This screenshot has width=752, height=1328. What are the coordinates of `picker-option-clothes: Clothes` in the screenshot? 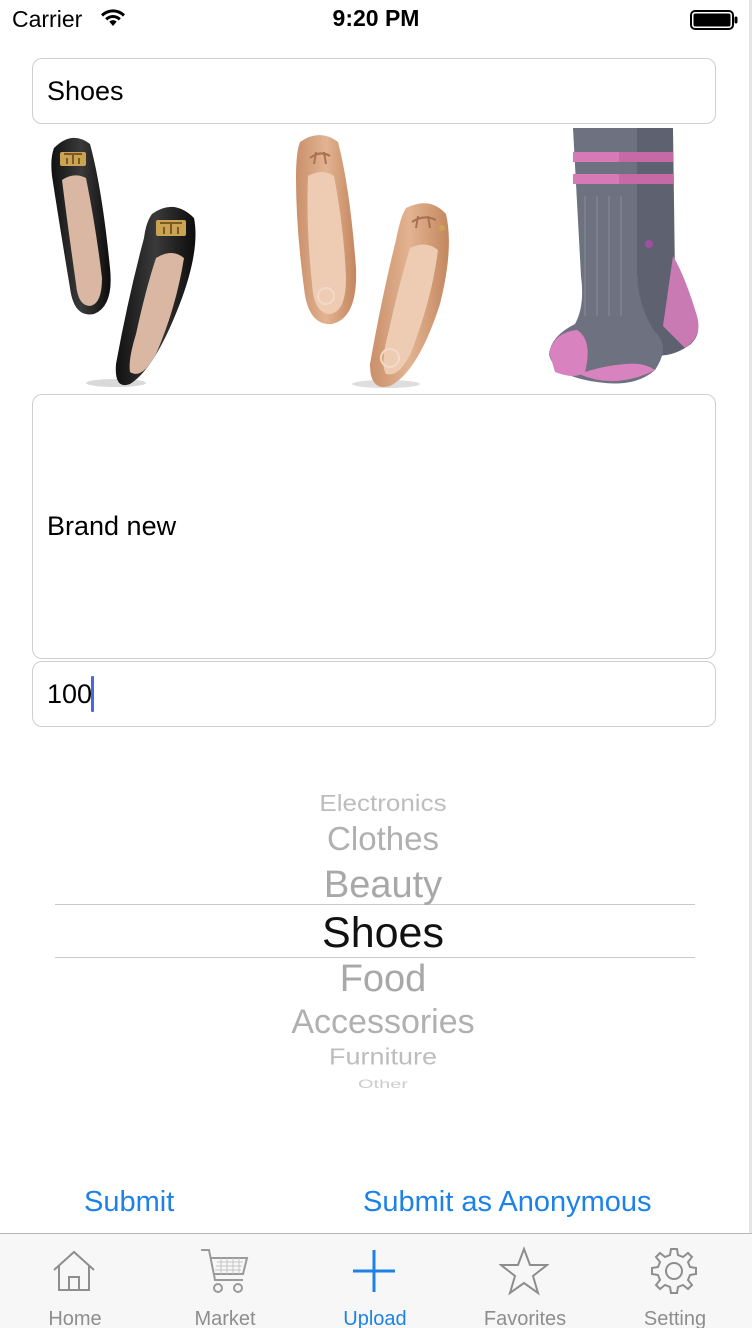 It's located at (376, 839).